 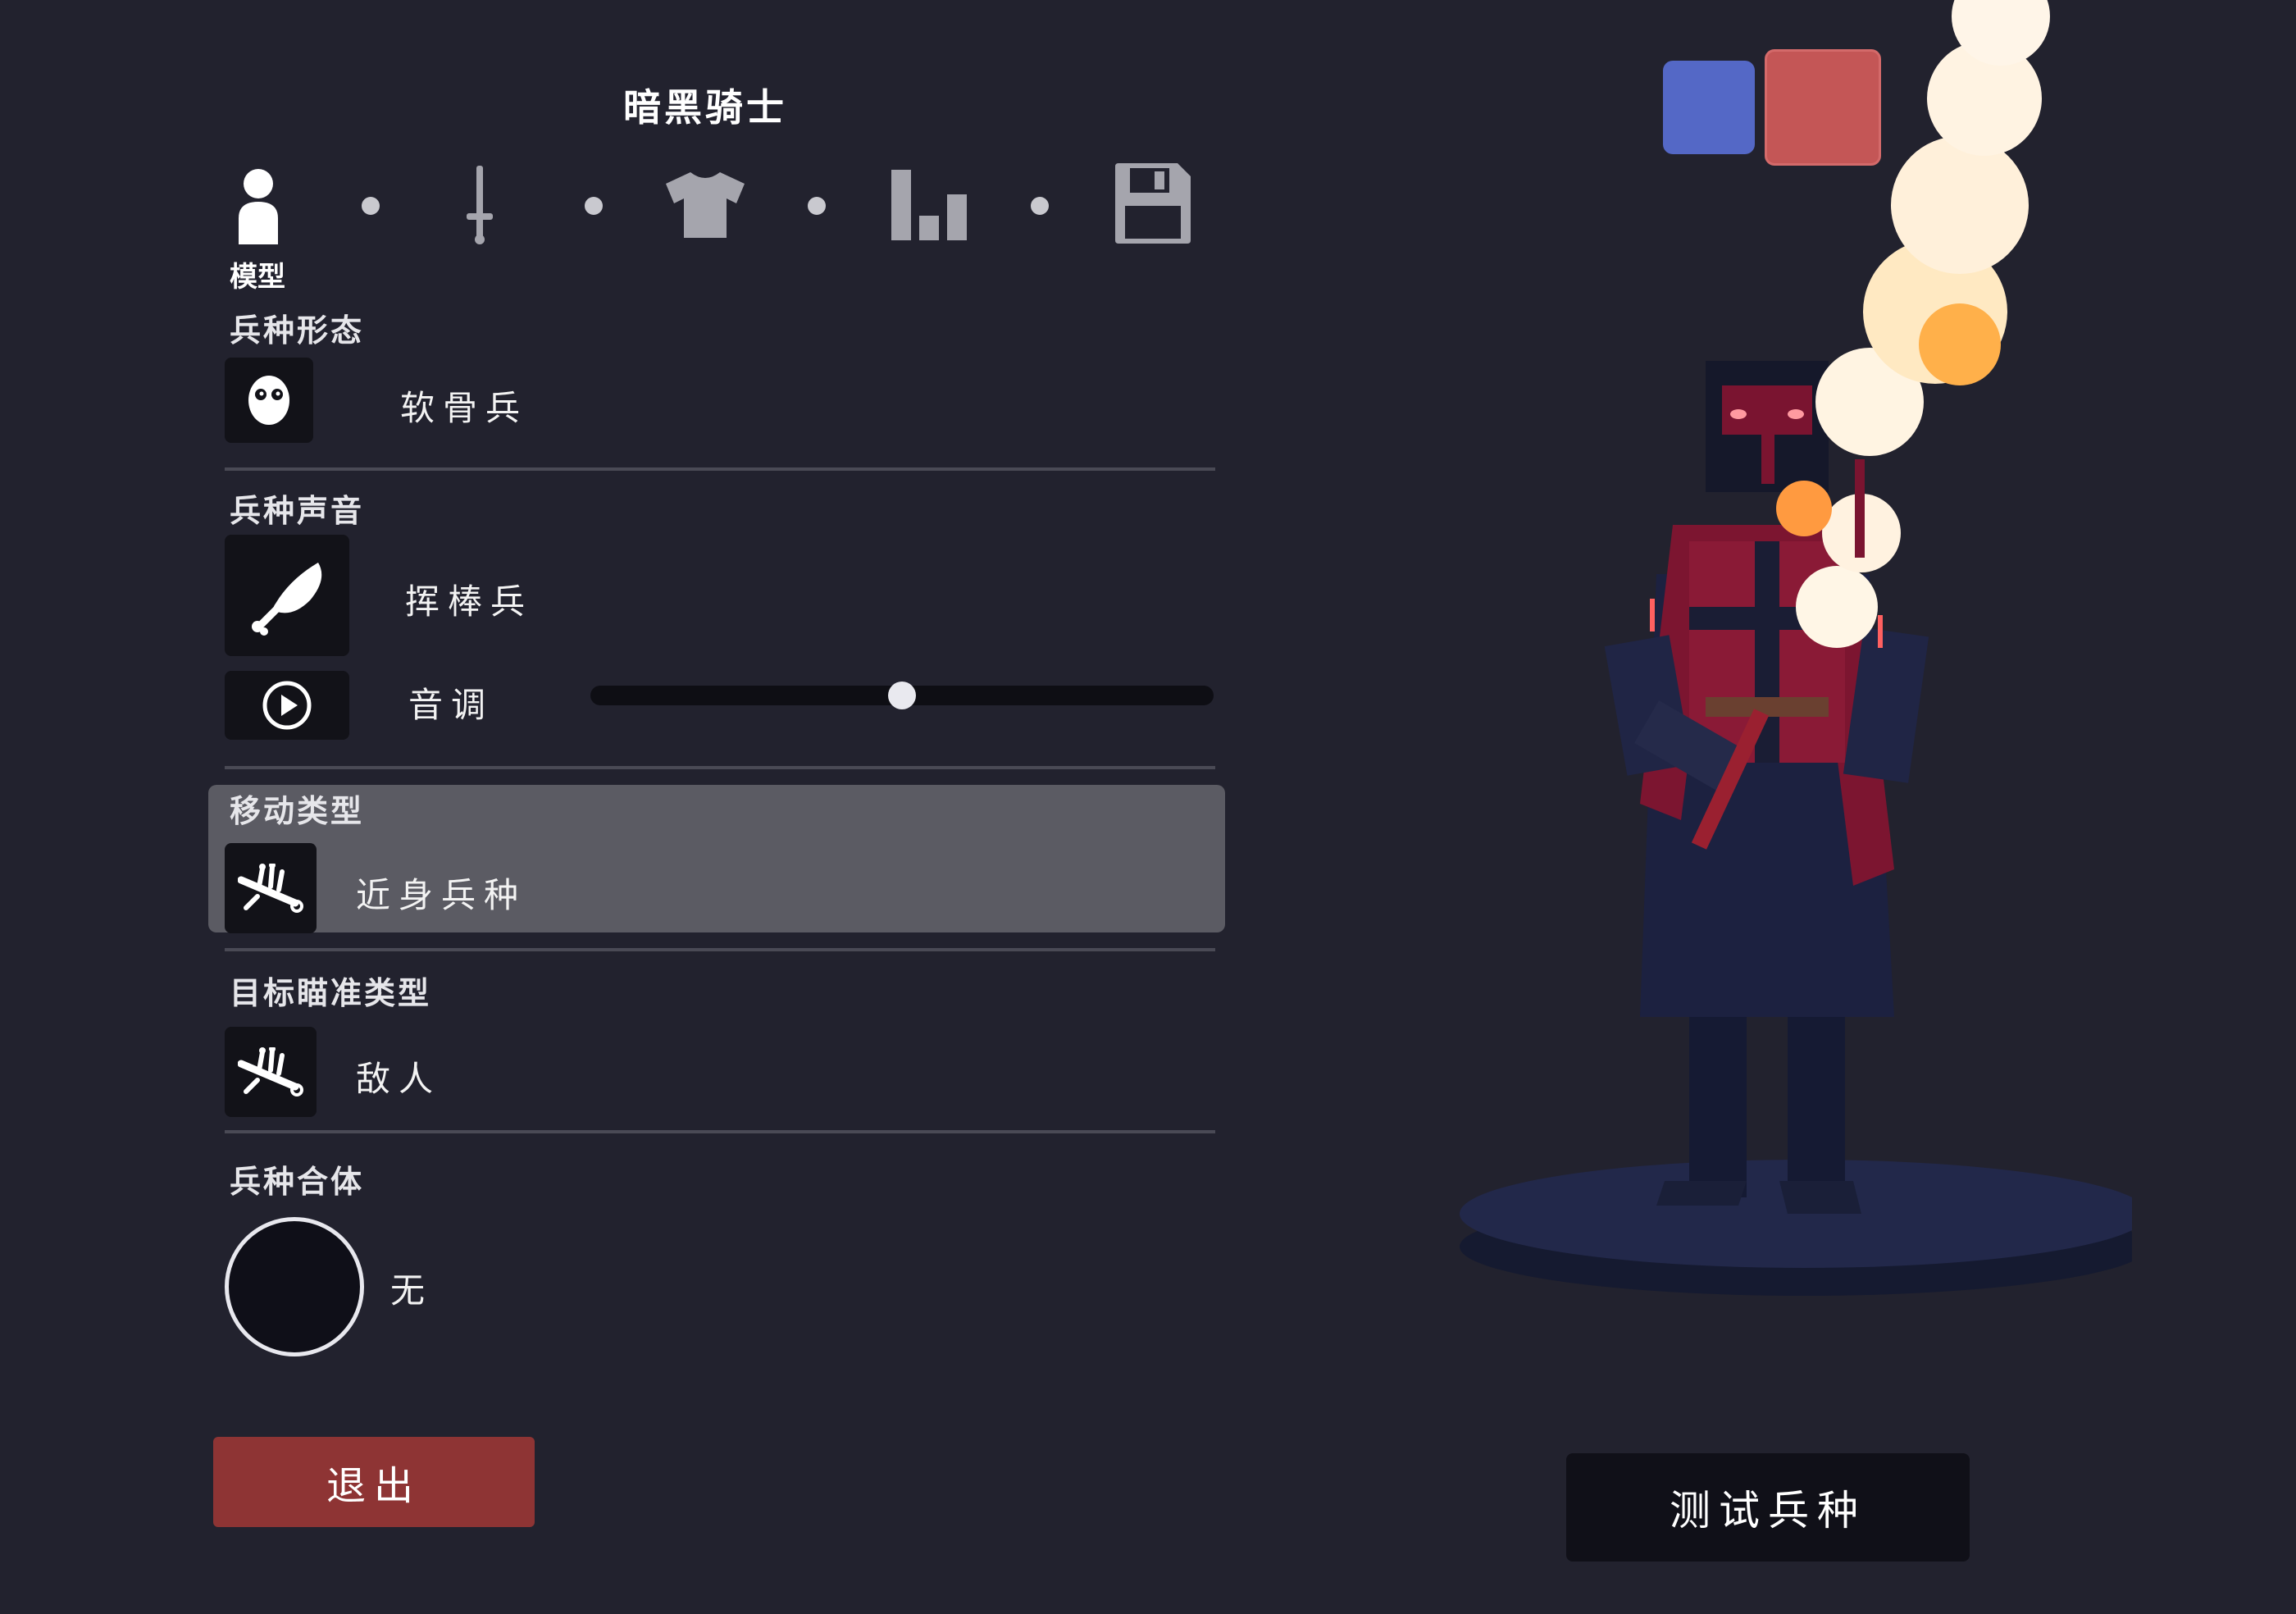 What do you see at coordinates (374, 1482) in the screenshot?
I see `exit-button: 退出` at bounding box center [374, 1482].